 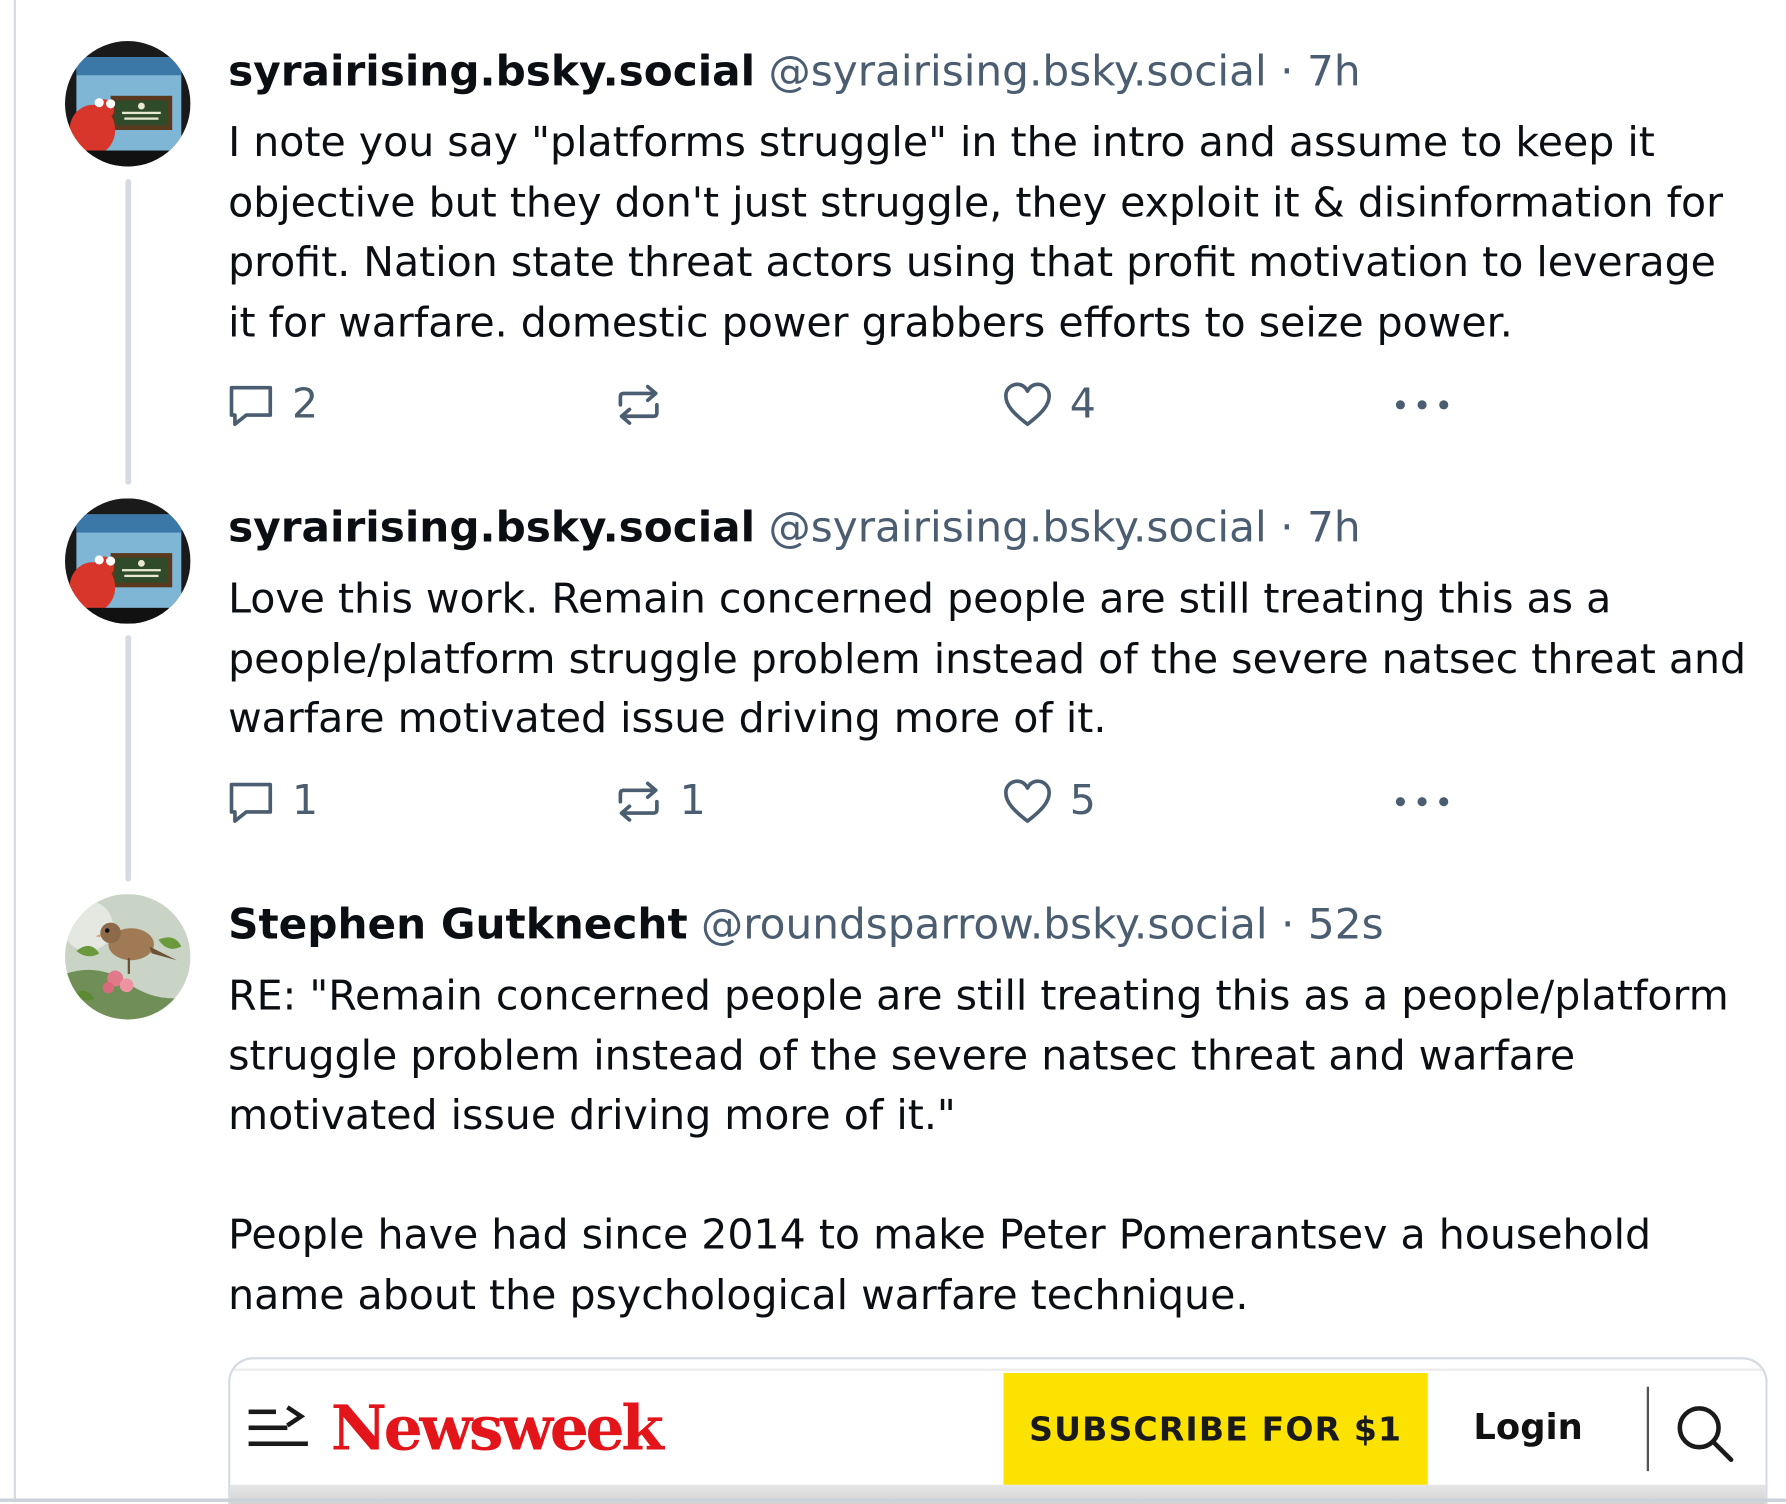 I want to click on menu-icon, so click(x=279, y=1428).